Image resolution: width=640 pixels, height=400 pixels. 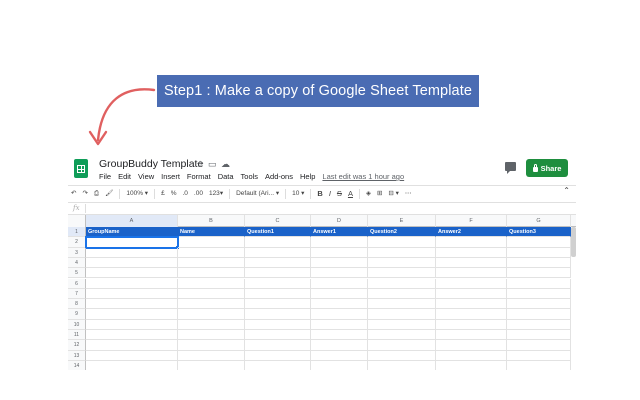 What do you see at coordinates (77, 304) in the screenshot?
I see `row-number: 8` at bounding box center [77, 304].